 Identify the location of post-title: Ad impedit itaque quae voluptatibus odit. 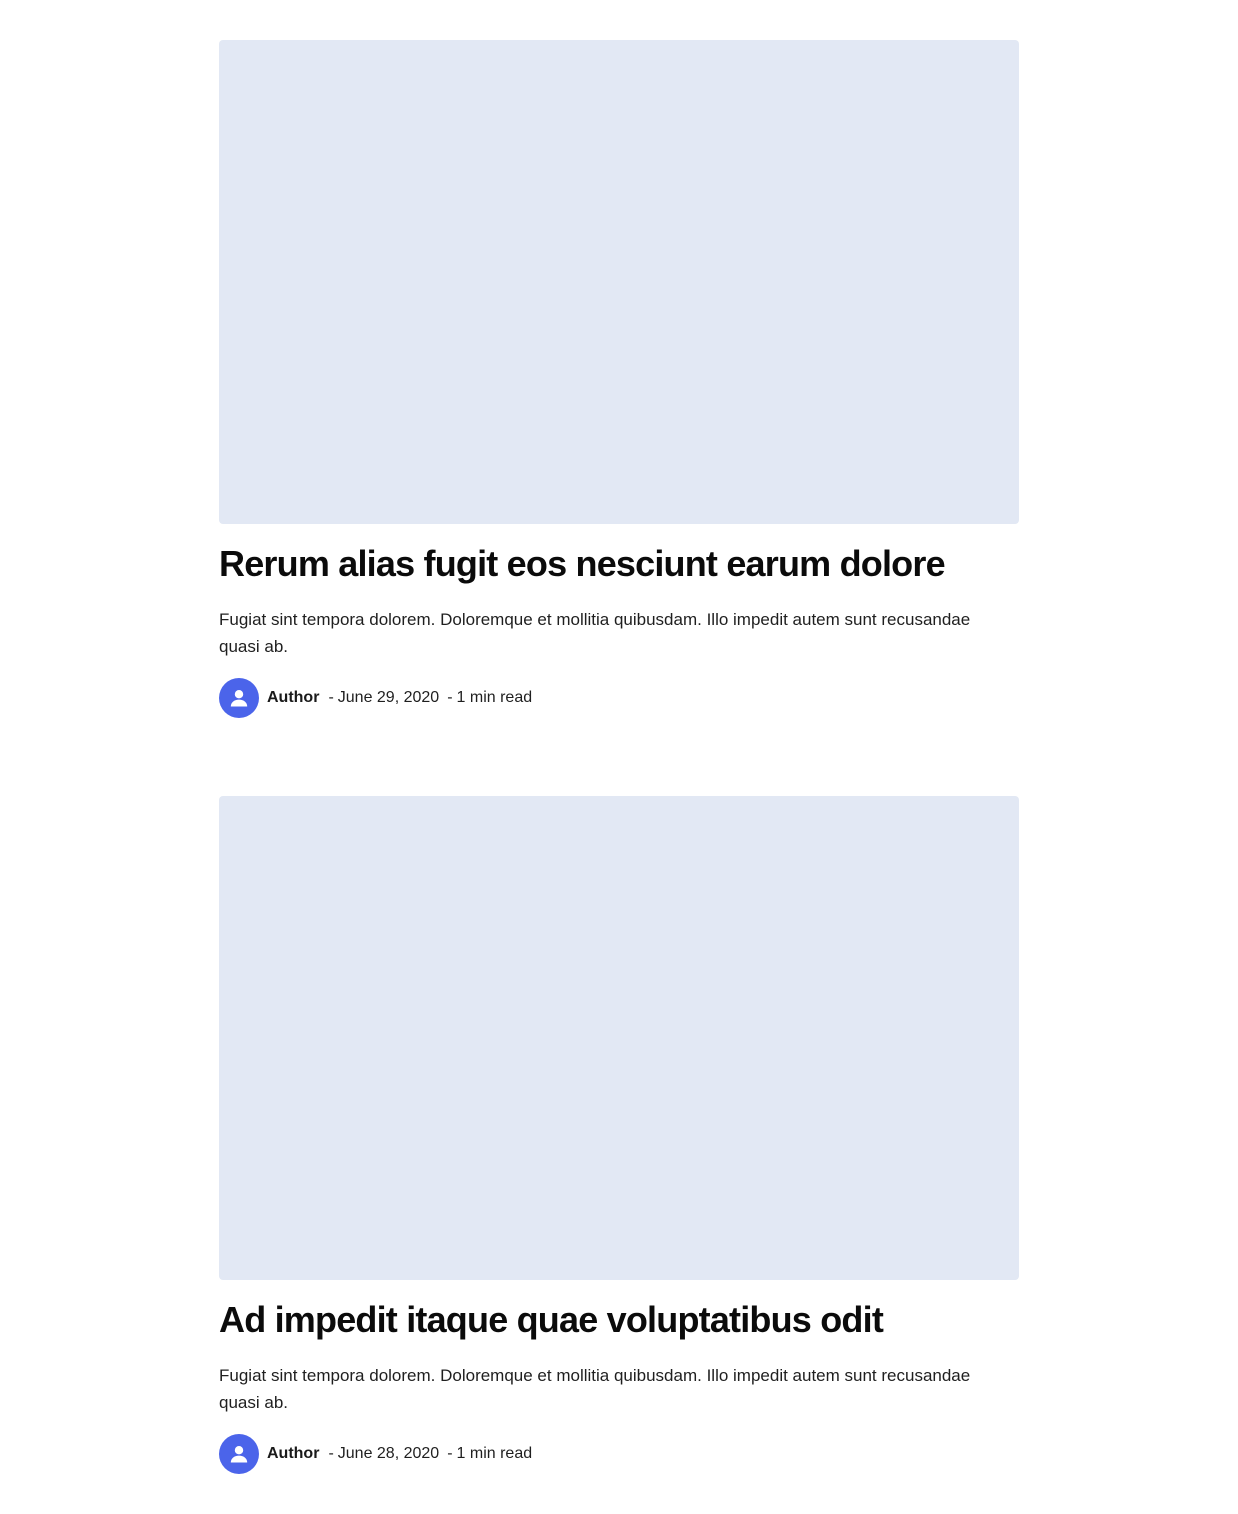
(619, 1320).